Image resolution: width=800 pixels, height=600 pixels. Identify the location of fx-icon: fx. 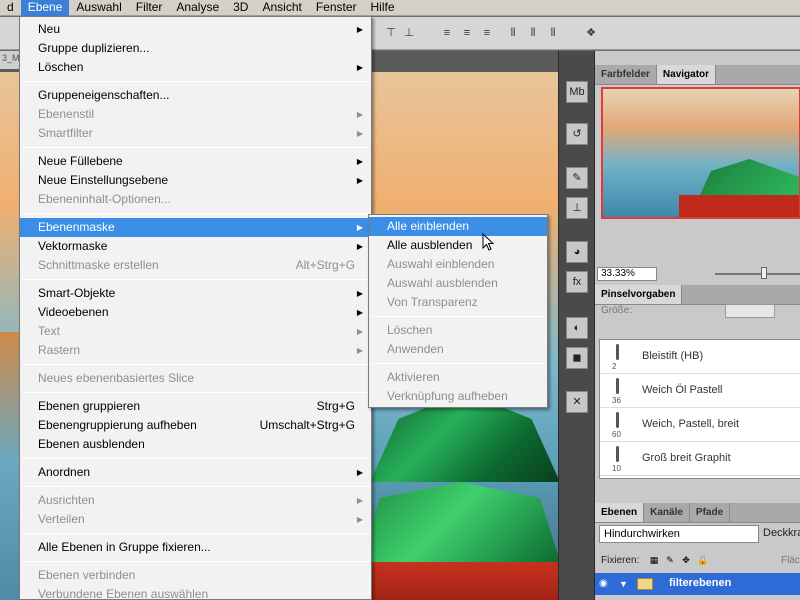
(577, 282).